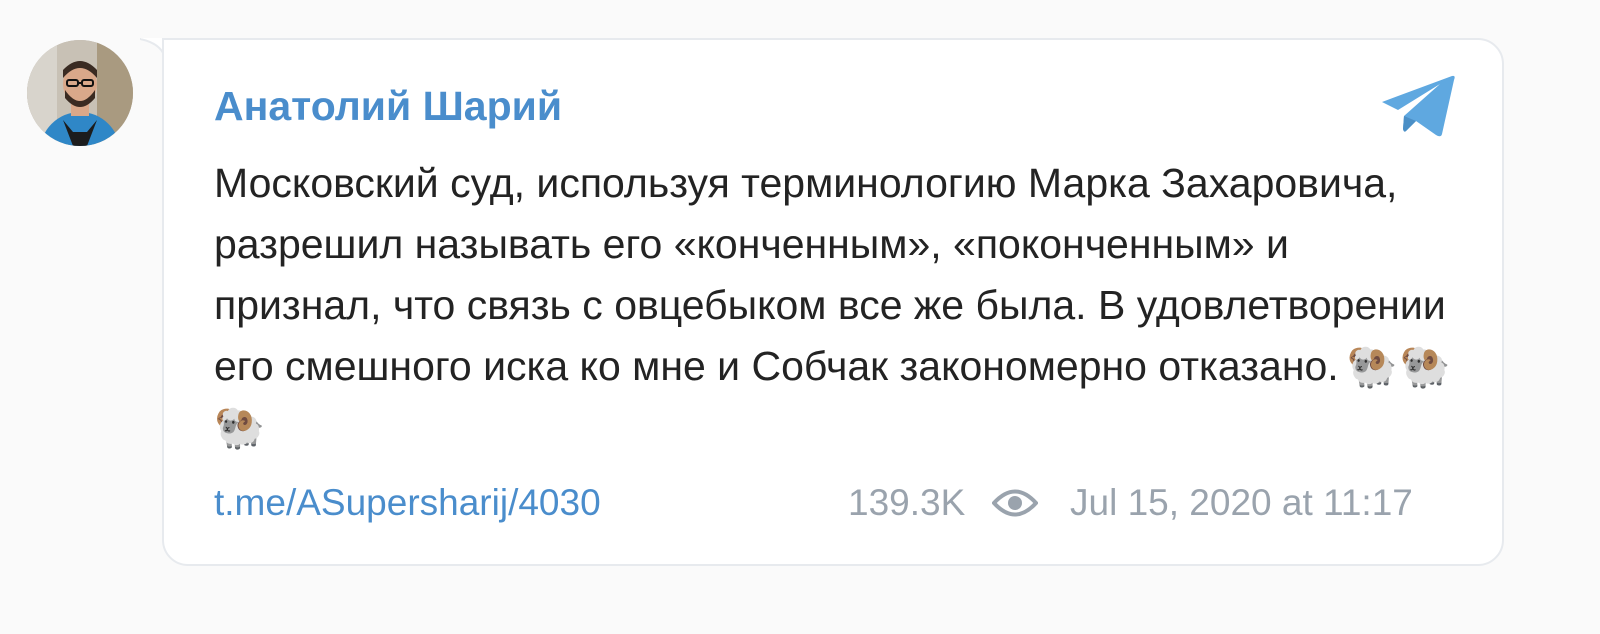  I want to click on view-count: 139.3K, so click(907, 502).